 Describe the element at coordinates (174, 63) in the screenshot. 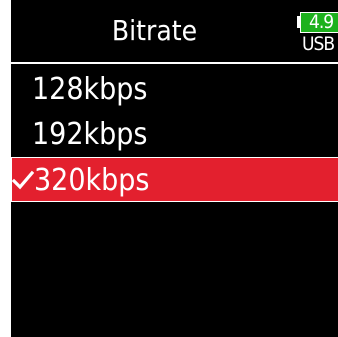

I see `header-divider` at that location.